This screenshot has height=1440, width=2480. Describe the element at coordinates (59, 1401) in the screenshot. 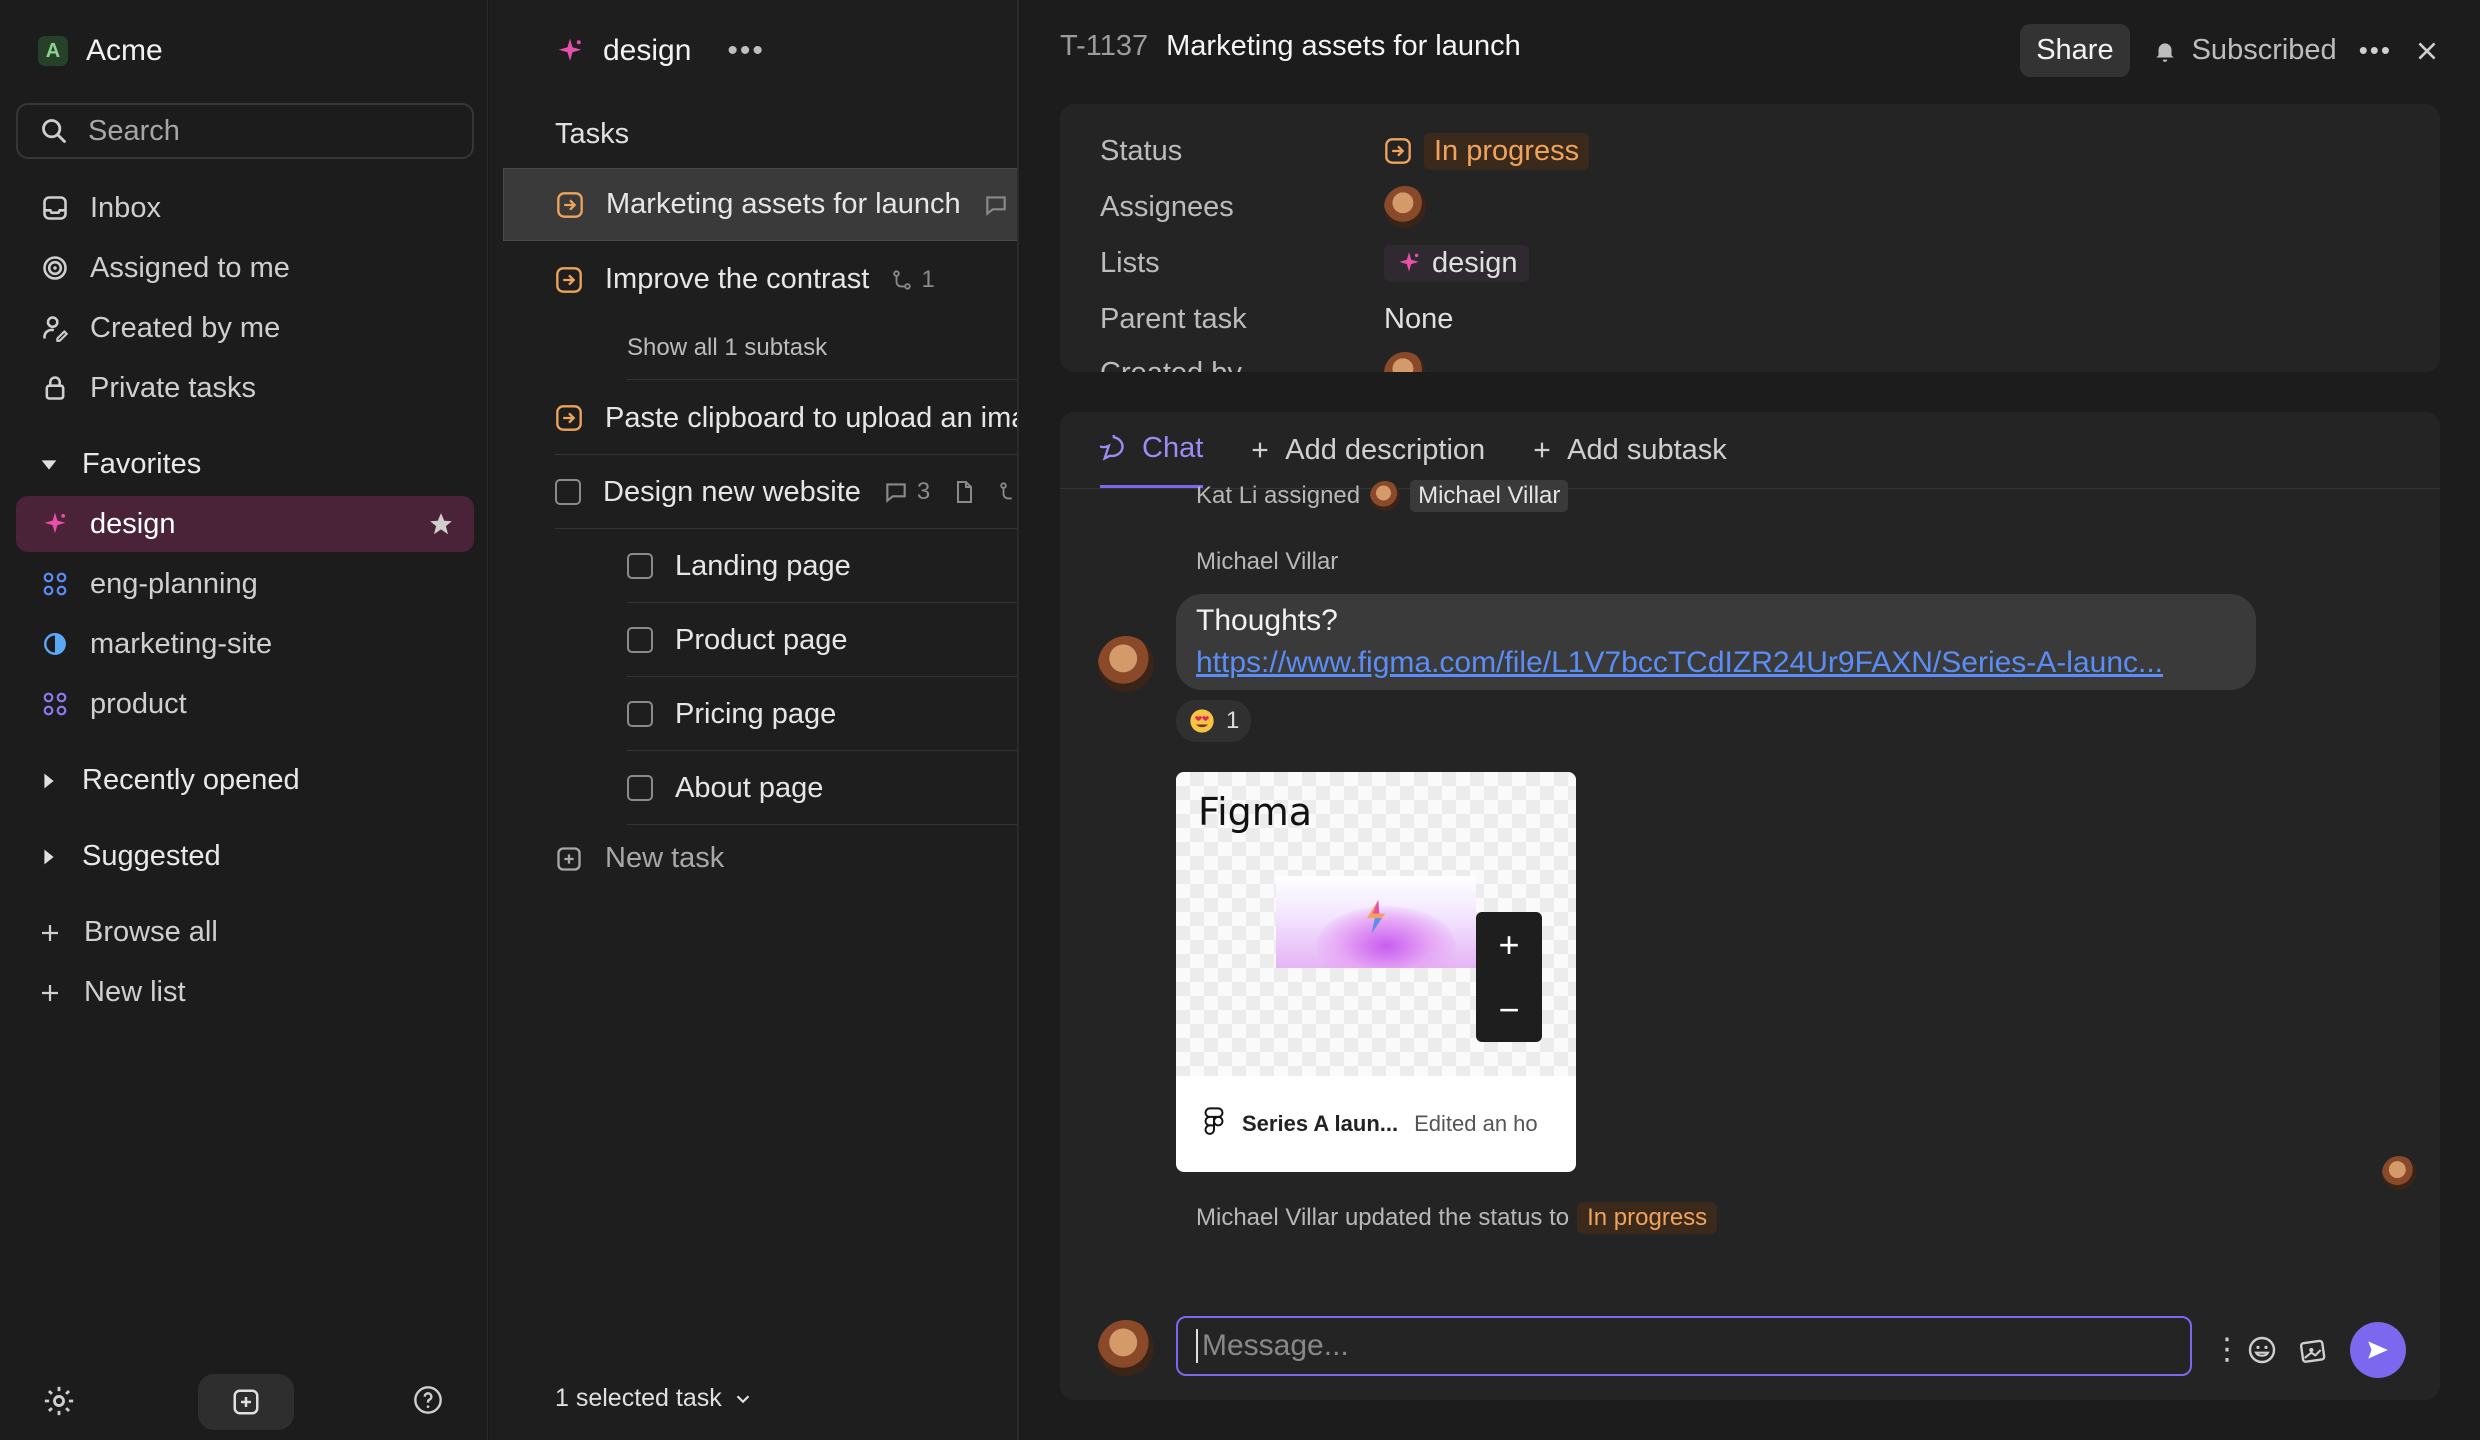

I see `gear-icon` at that location.